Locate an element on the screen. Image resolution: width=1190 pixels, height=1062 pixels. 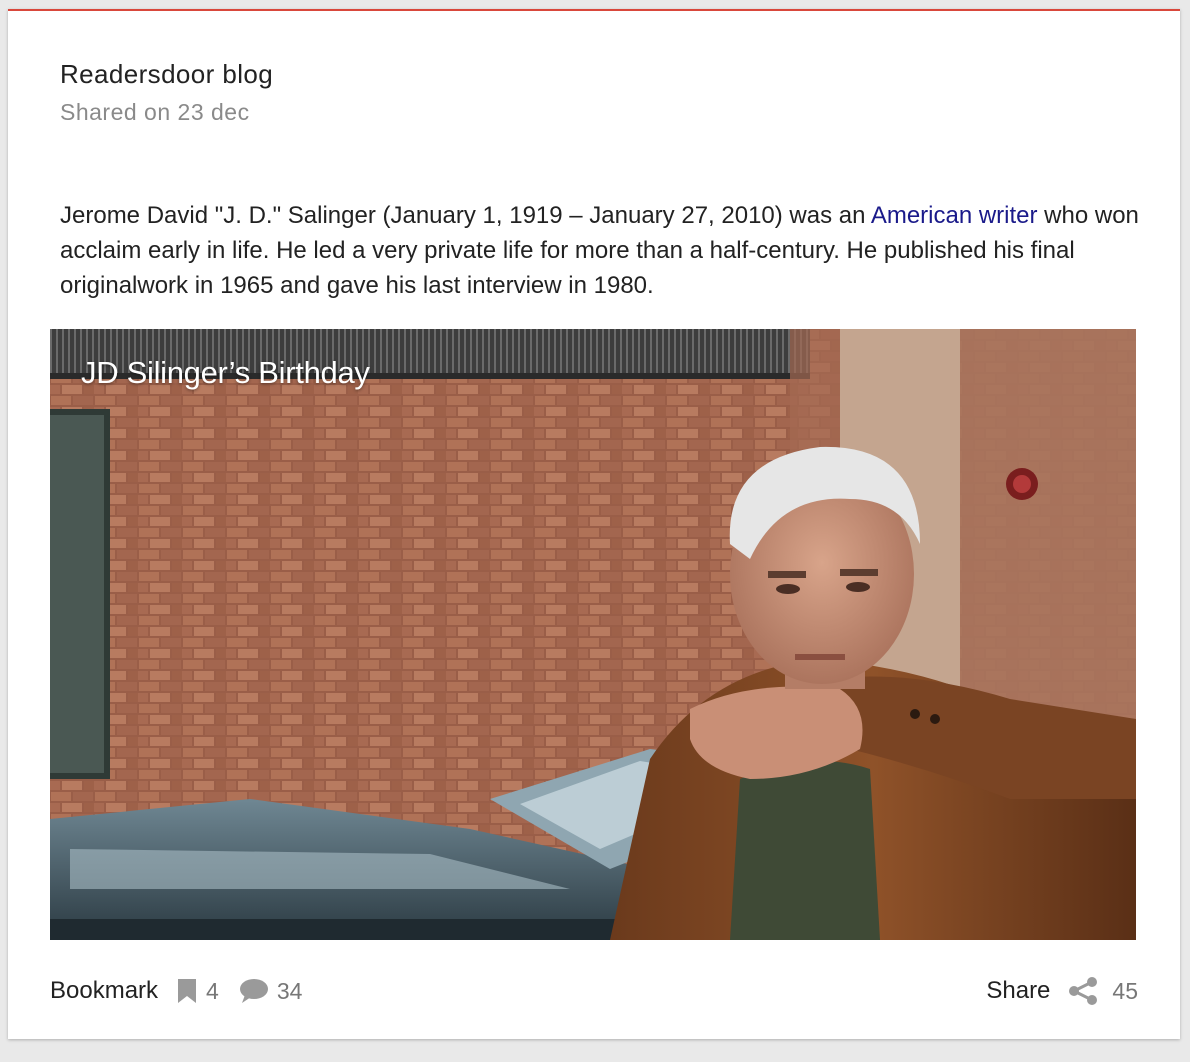
bookmark-count: 4 is located at coordinates (212, 990).